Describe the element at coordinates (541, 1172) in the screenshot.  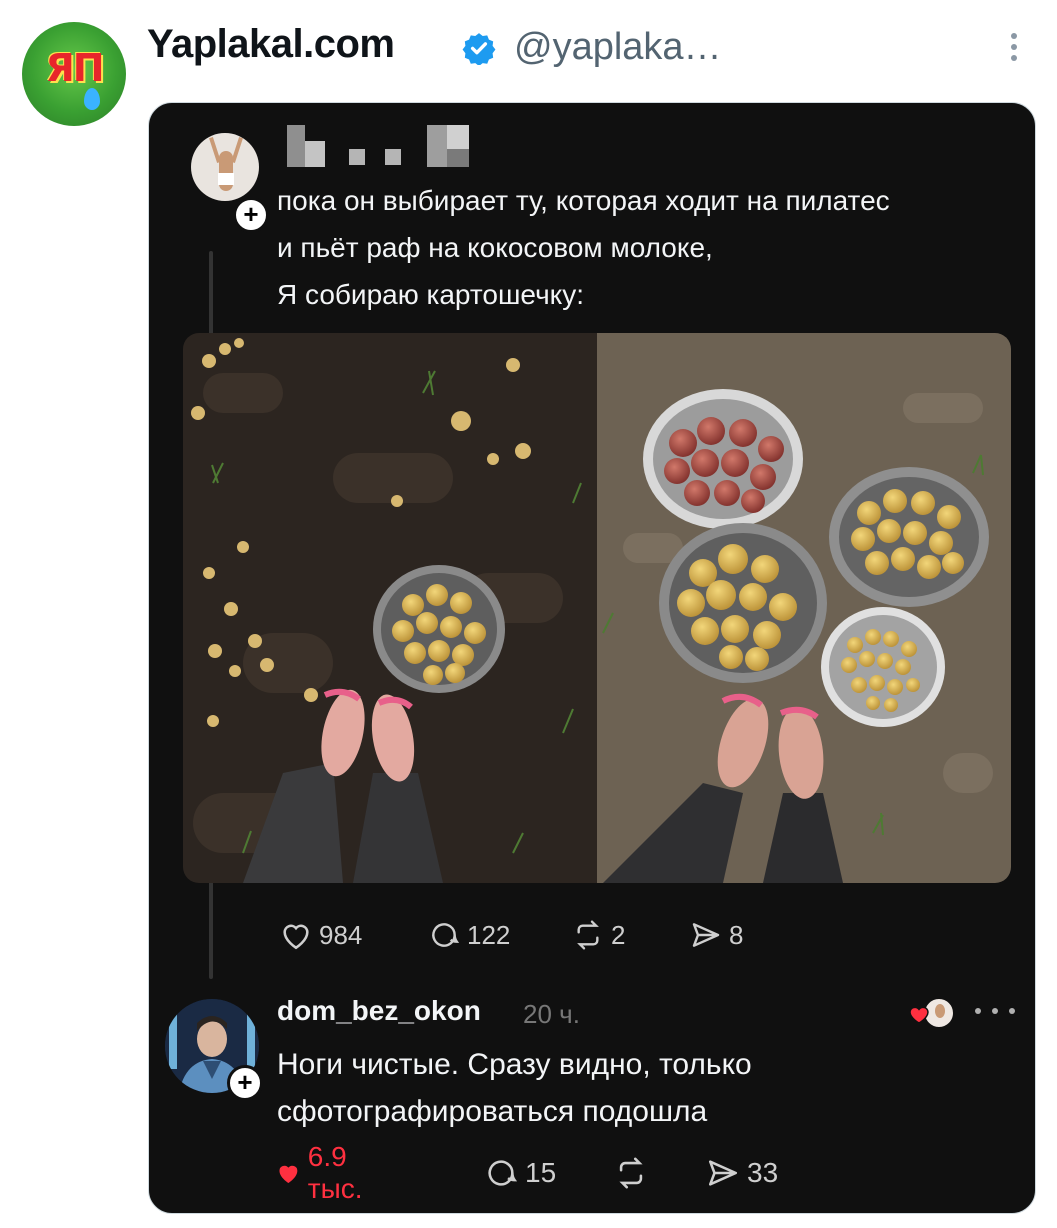
I see `reply-comment-count: 15` at that location.